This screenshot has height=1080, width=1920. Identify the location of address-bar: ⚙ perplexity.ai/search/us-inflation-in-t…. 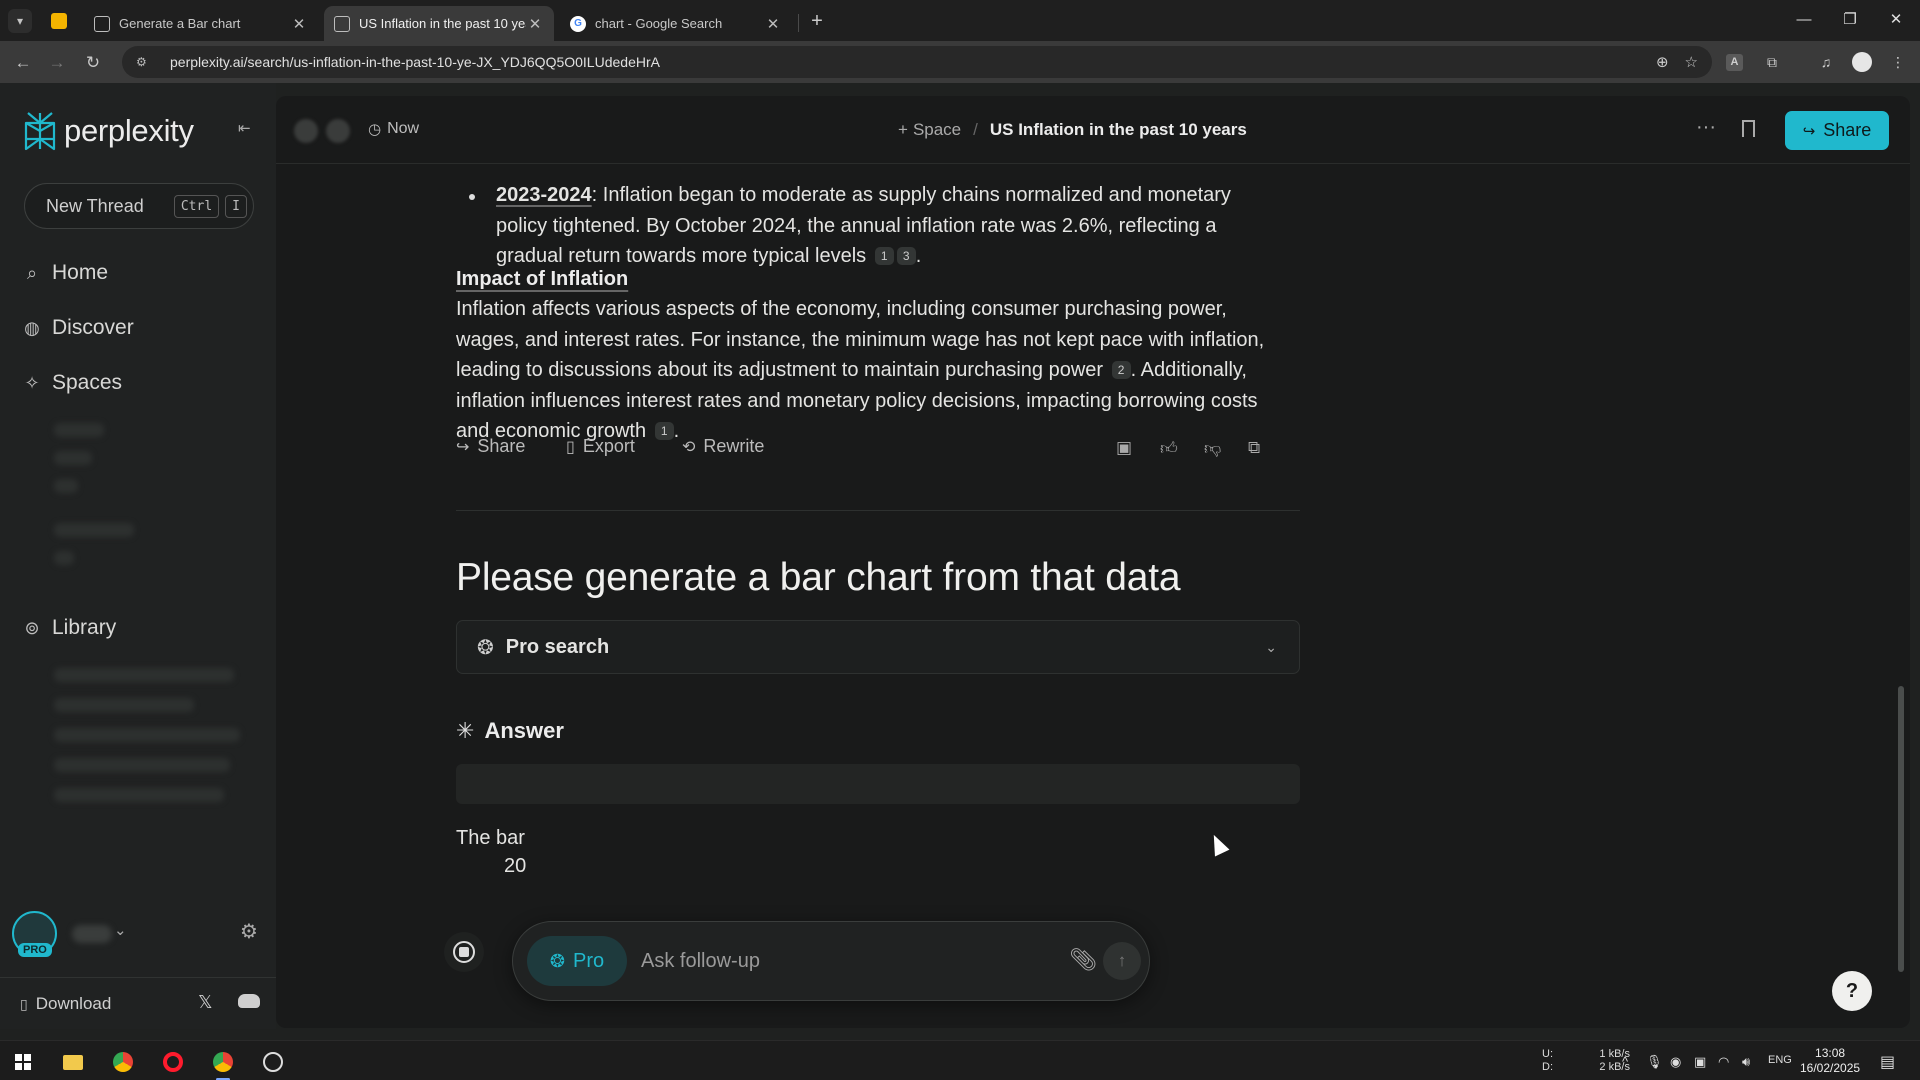
(917, 62).